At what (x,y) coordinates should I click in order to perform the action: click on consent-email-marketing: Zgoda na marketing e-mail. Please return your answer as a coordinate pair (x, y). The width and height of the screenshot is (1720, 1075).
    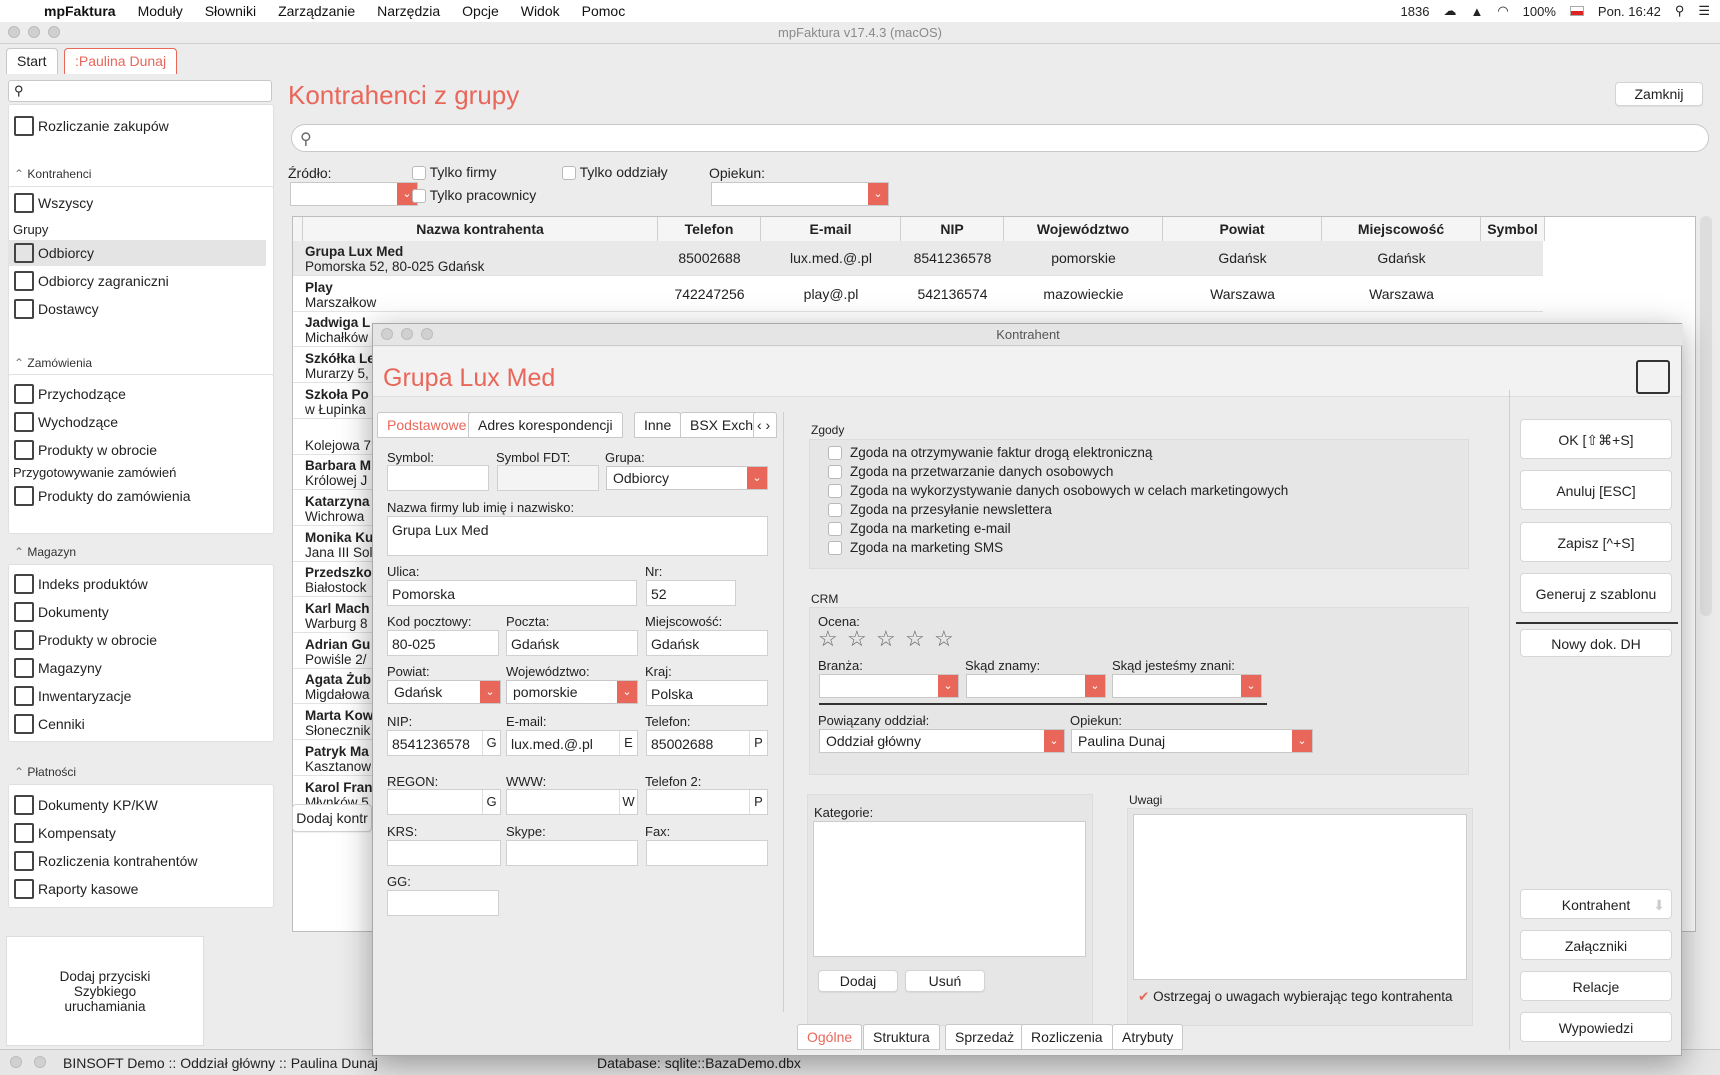
    Looking at the image, I should click on (919, 528).